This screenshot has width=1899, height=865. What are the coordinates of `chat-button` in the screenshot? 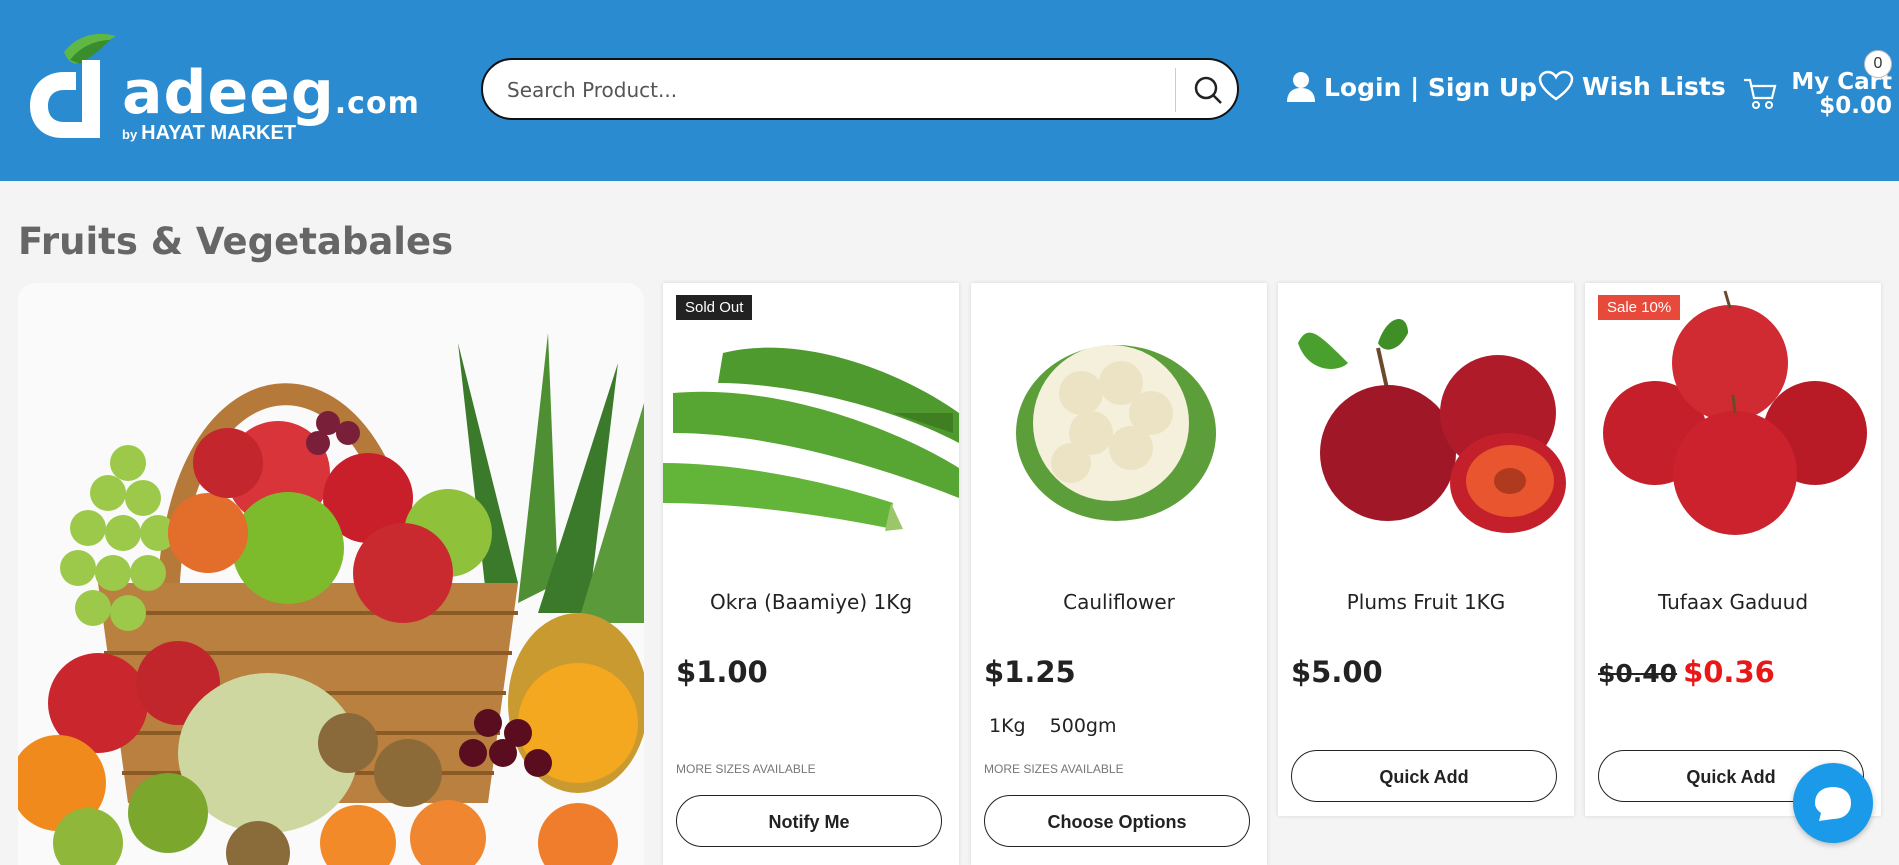 It's located at (1833, 803).